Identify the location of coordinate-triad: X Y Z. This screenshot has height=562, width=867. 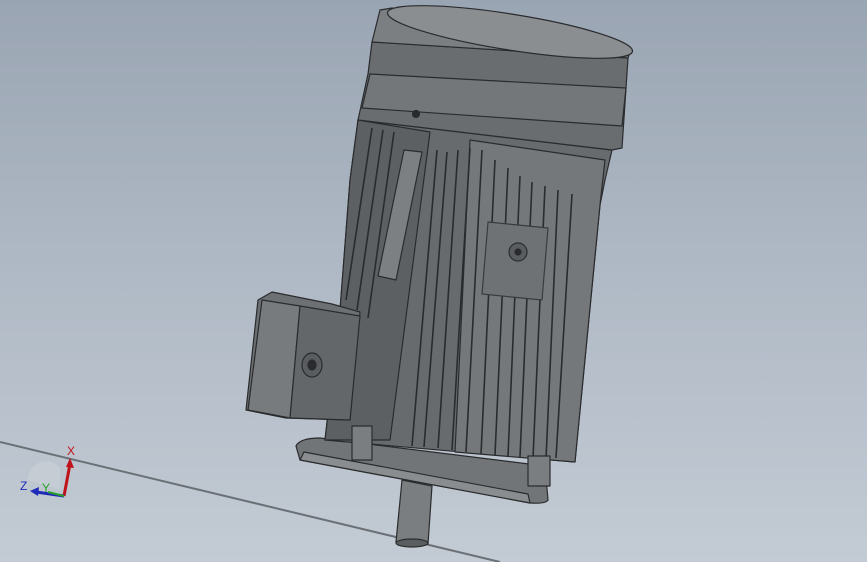
(49, 475).